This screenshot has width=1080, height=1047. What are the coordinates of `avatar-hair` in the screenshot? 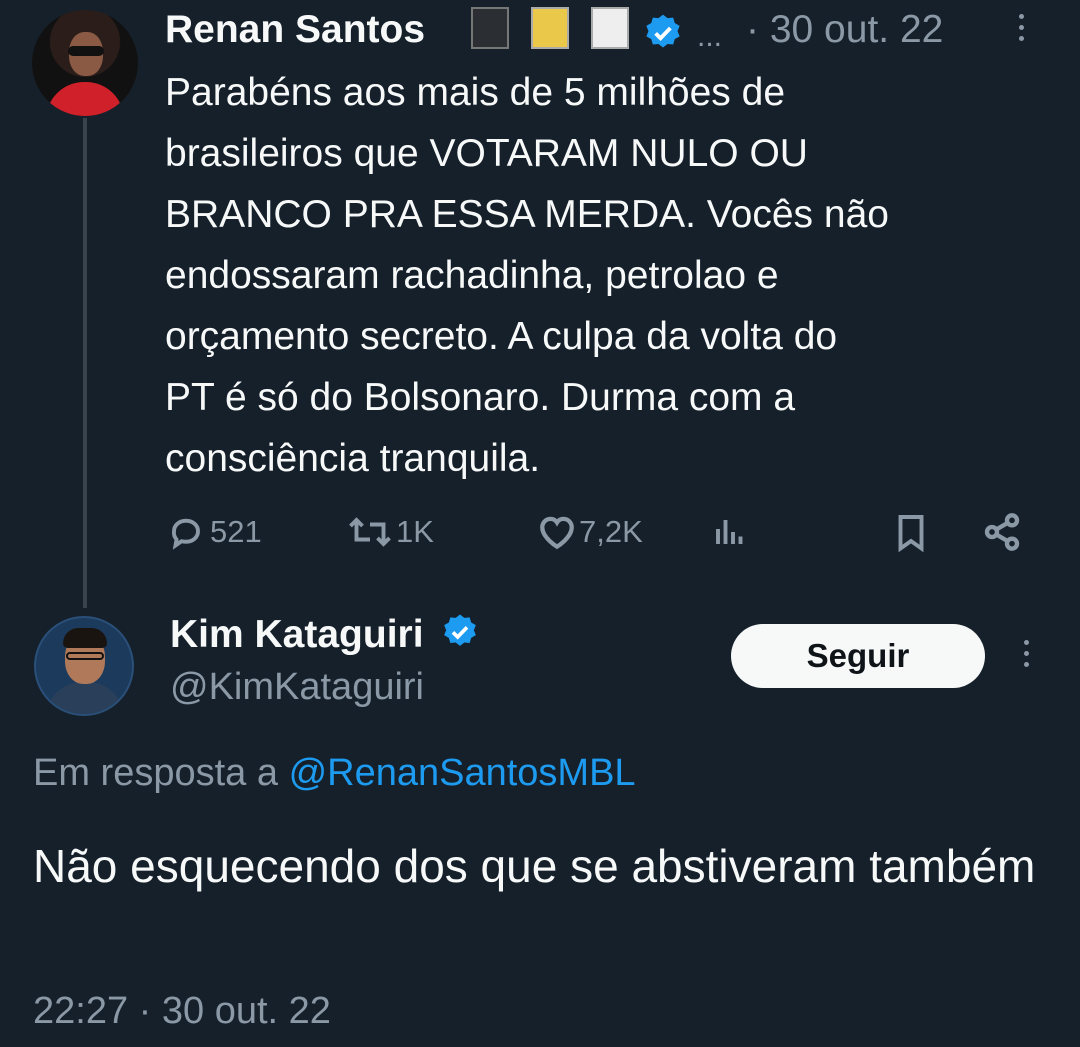 It's located at (85, 638).